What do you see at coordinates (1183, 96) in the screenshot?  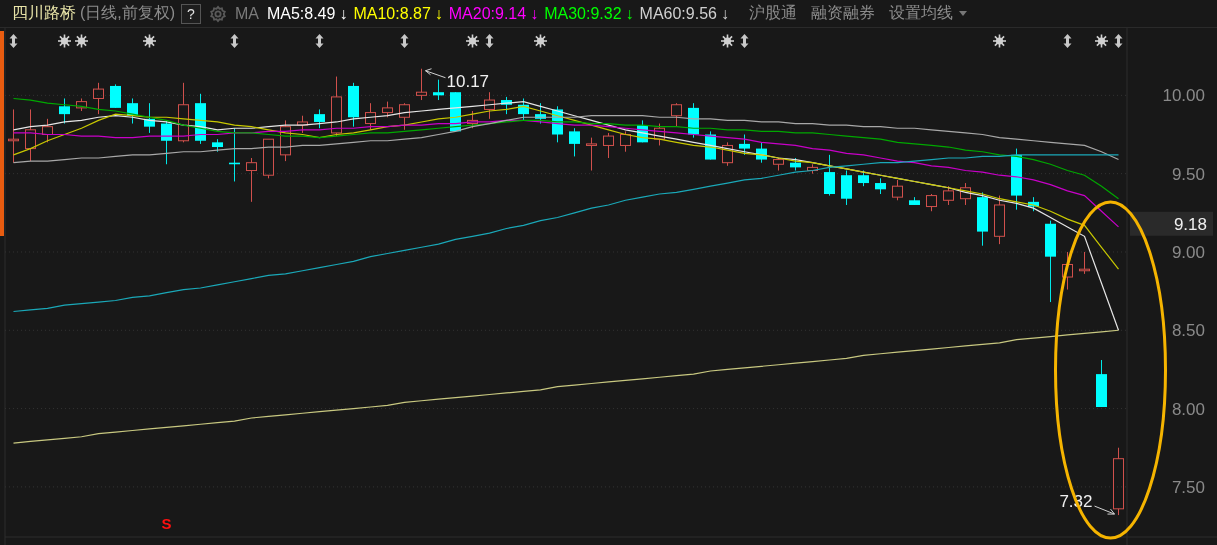 I see `price-tick-label: 10.00` at bounding box center [1183, 96].